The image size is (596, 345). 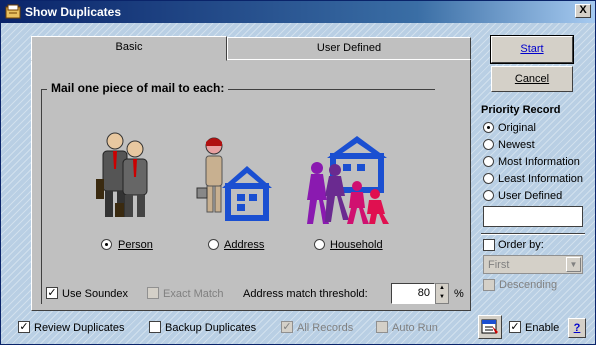 What do you see at coordinates (210, 328) in the screenshot?
I see `backup-duplicates-label: Backup Duplicates` at bounding box center [210, 328].